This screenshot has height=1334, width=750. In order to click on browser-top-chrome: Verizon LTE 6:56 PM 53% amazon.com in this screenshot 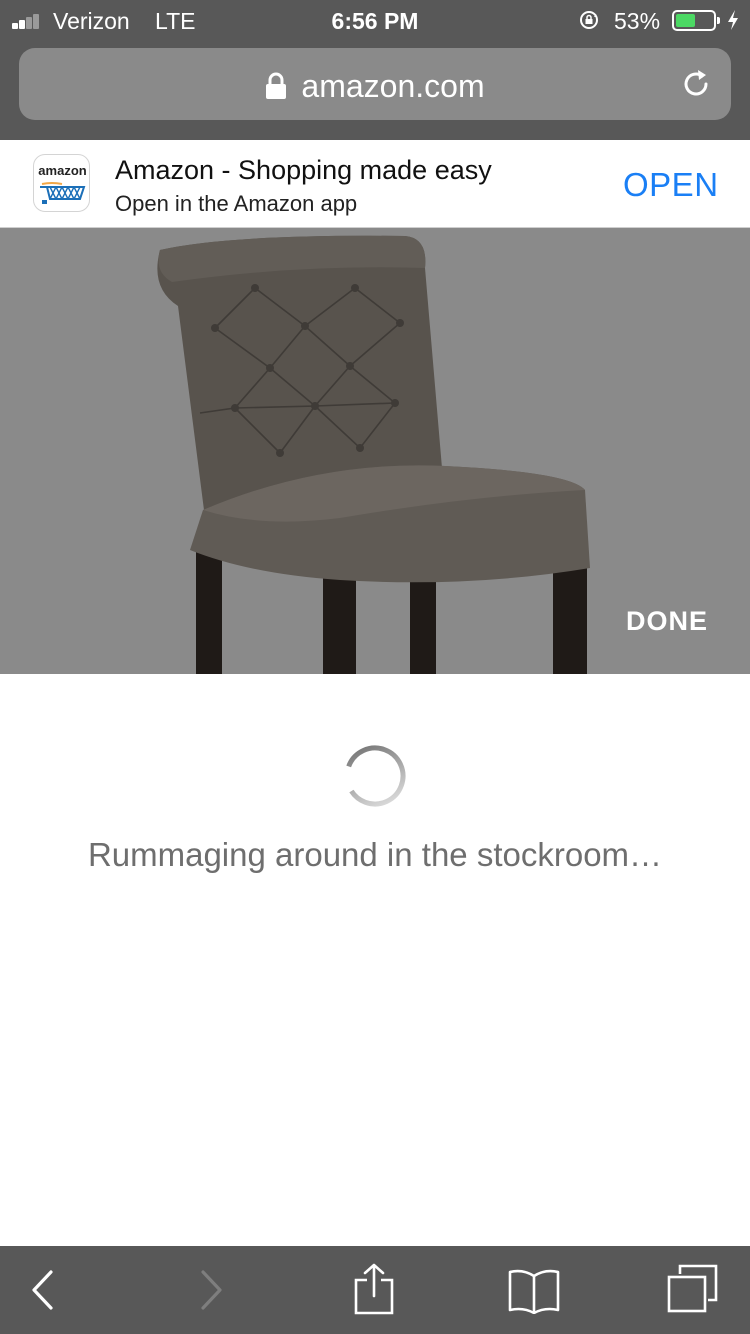, I will do `click(375, 70)`.